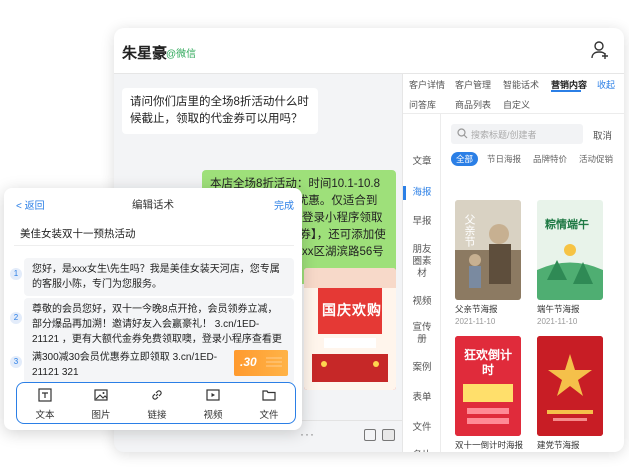 The height and width of the screenshot is (476, 629). What do you see at coordinates (34, 206) in the screenshot?
I see `back-label: 返回` at bounding box center [34, 206].